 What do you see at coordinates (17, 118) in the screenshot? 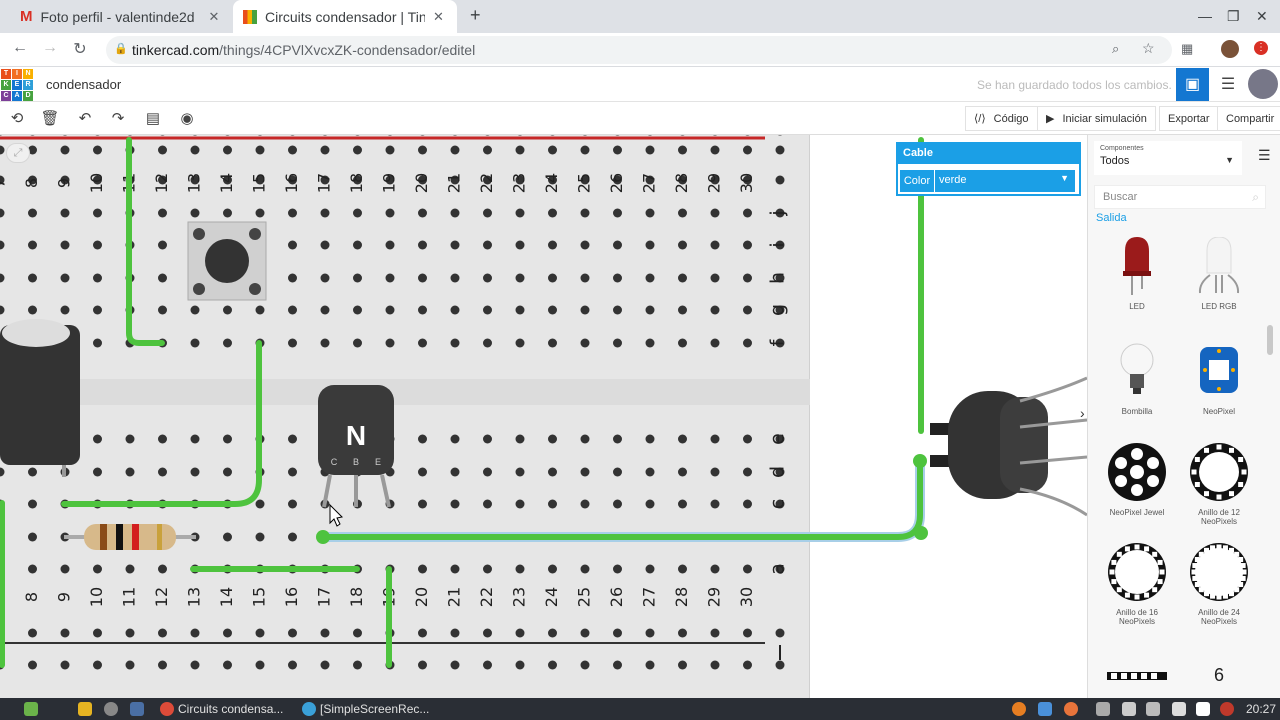
I see `rotate-icon: ⟲` at bounding box center [17, 118].